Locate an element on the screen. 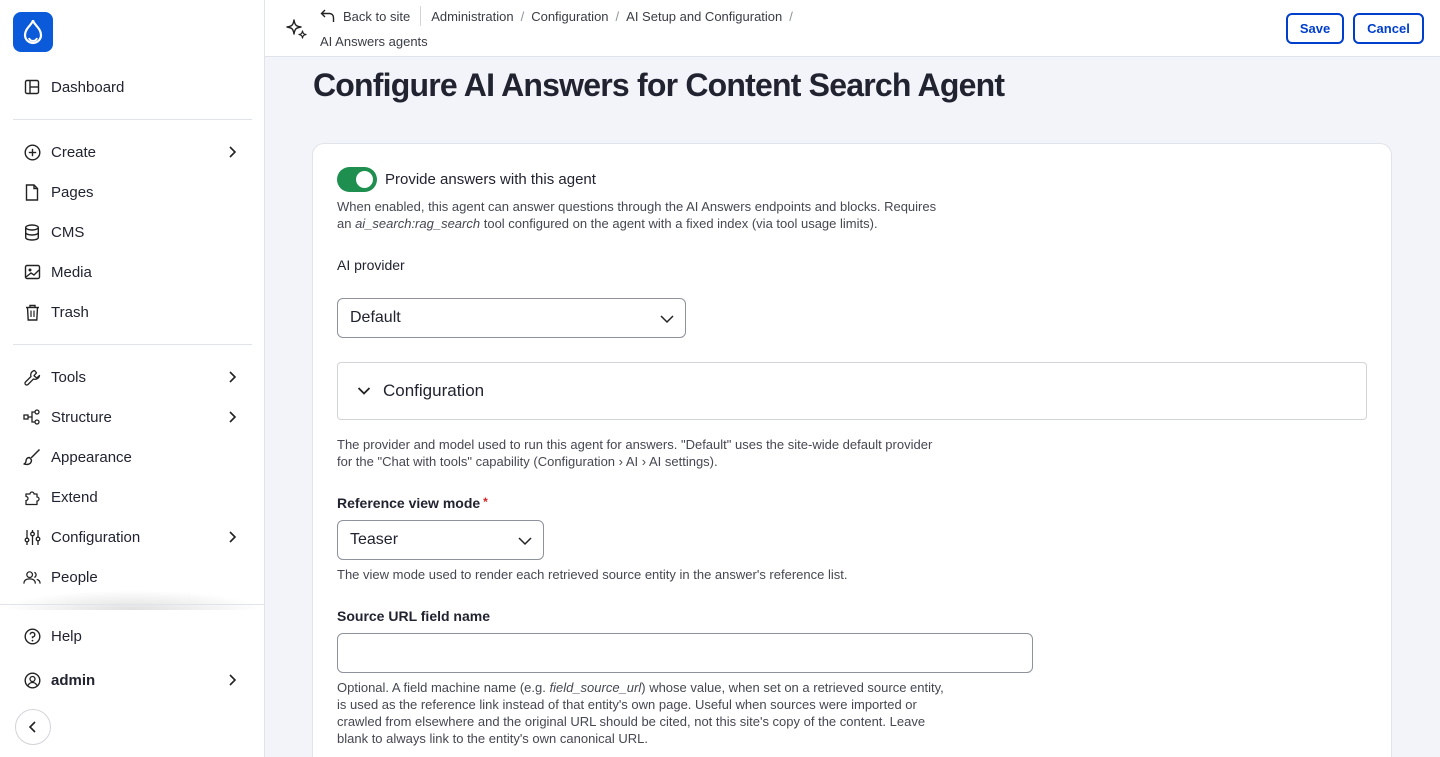 Image resolution: width=1440 pixels, height=757 pixels. sidebar-item-label: People is located at coordinates (74, 577).